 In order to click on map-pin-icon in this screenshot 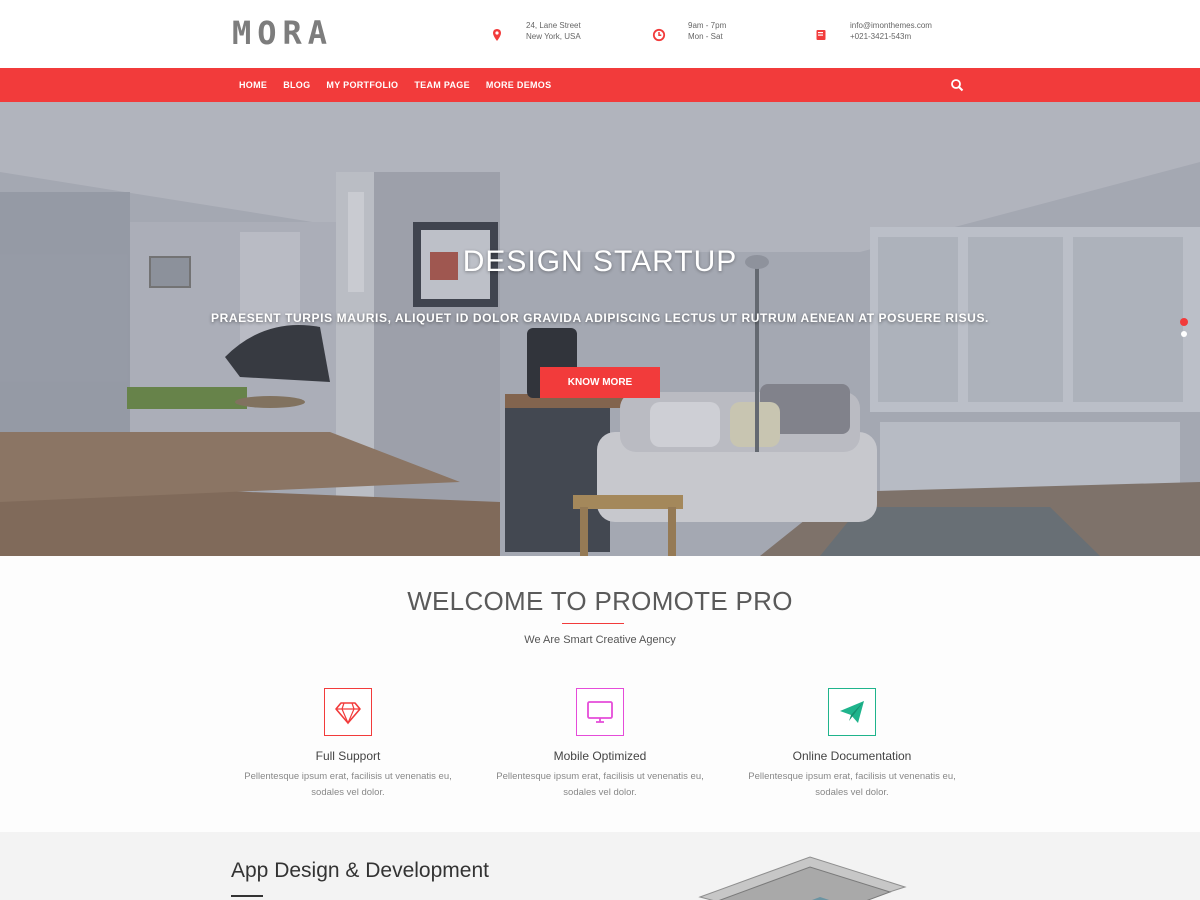, I will do `click(497, 35)`.